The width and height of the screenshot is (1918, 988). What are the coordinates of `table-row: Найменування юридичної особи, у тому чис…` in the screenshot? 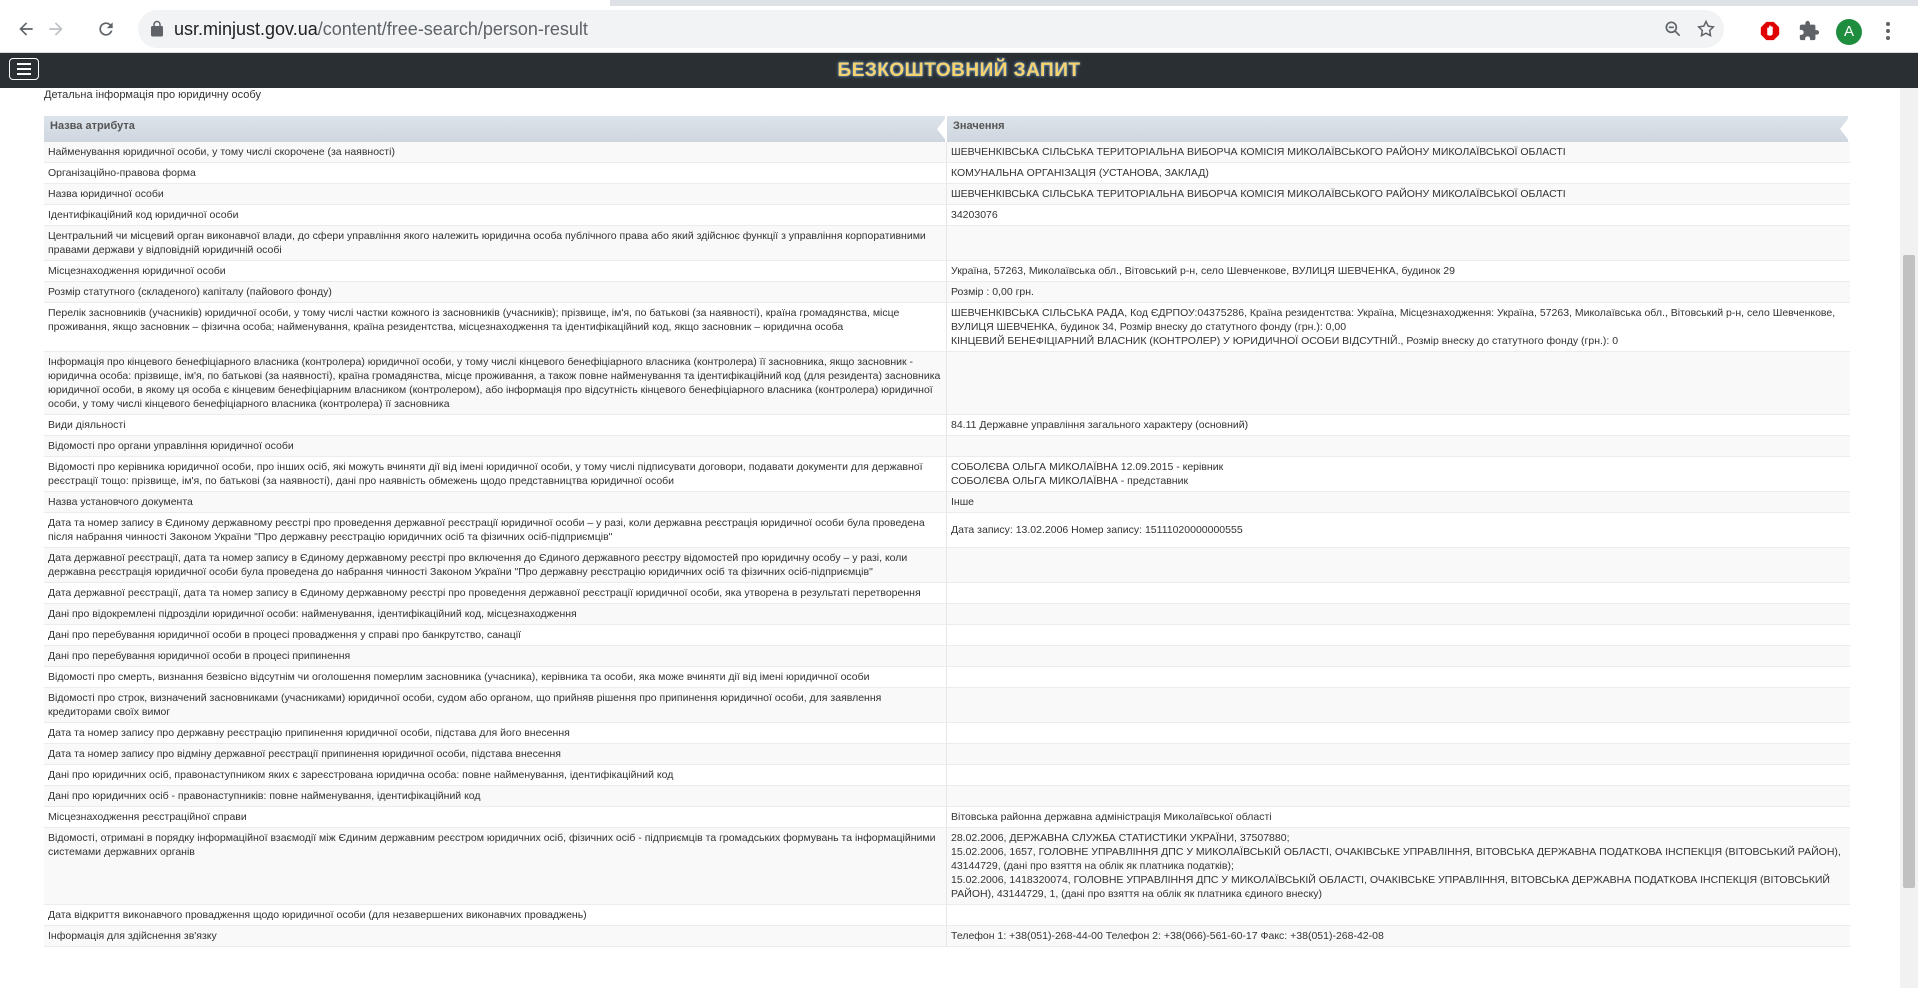 It's located at (947, 152).